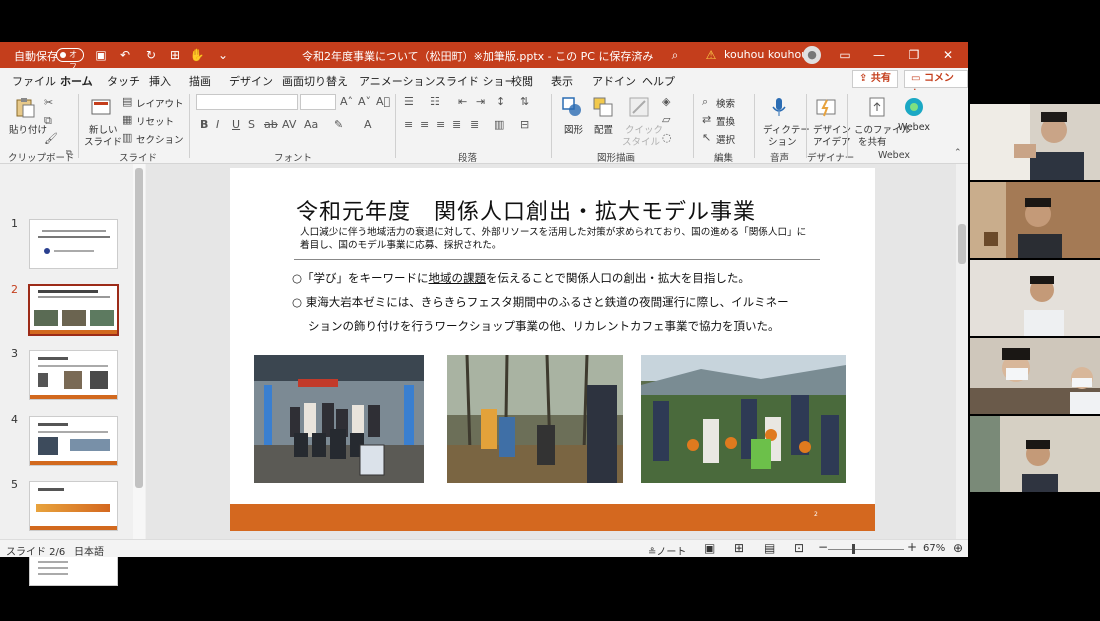  Describe the element at coordinates (958, 548) in the screenshot. I see `fit-slide-icon: ⊕` at that location.